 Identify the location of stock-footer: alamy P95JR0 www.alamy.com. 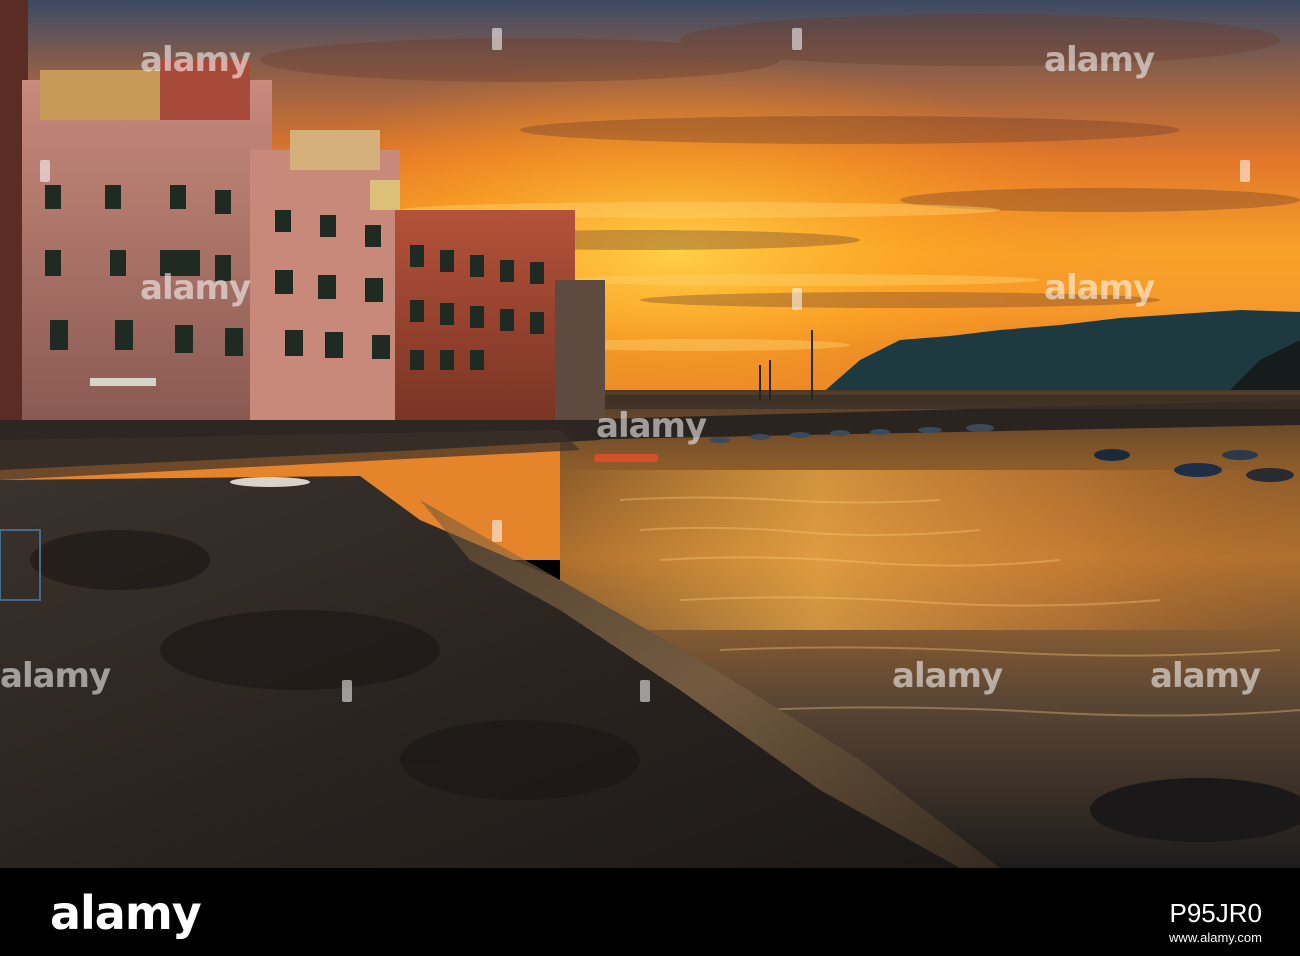
(650, 912).